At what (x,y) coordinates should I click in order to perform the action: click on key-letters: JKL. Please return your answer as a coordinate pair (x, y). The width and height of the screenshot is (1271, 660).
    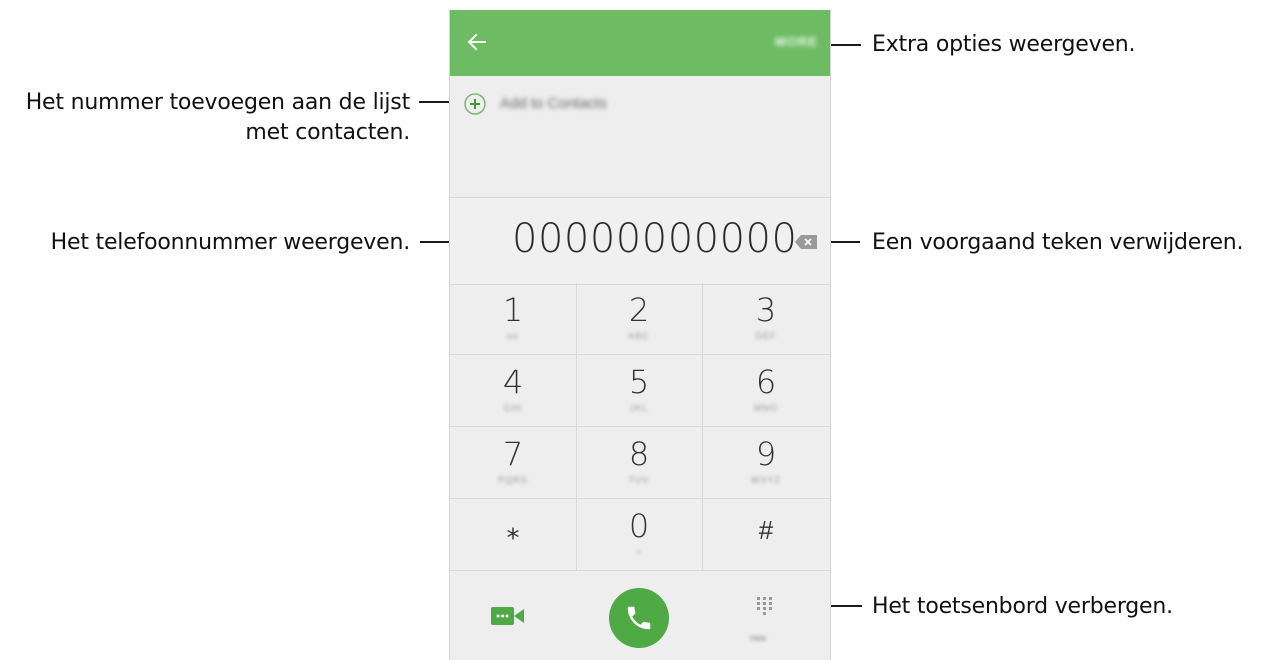
    Looking at the image, I should click on (639, 408).